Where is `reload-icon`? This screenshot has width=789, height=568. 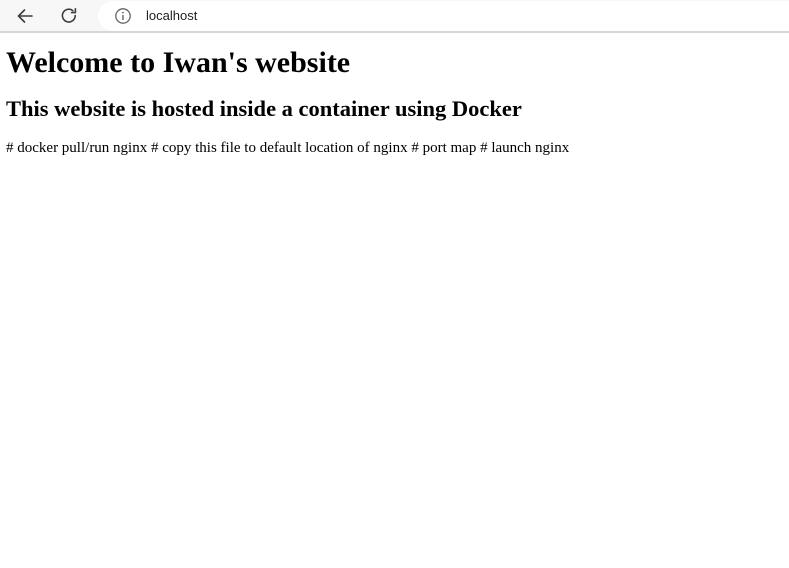
reload-icon is located at coordinates (69, 15).